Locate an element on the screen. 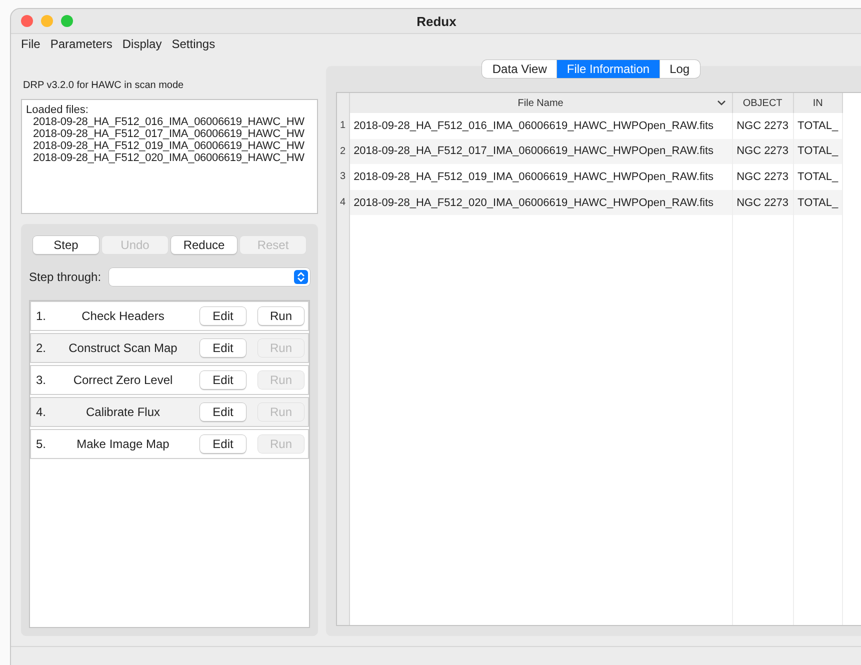 This screenshot has width=861, height=665. loaded-files-label: Loaded files: is located at coordinates (58, 110).